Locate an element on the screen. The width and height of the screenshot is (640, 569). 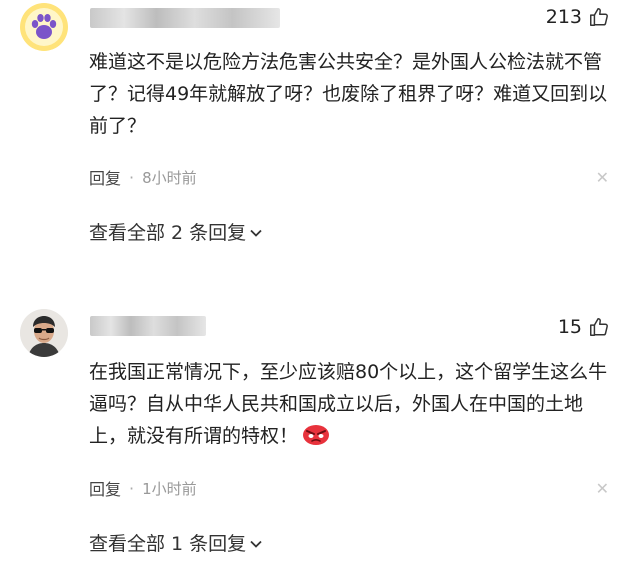
comment-meta: 回复 · 8小时前 is located at coordinates (143, 177).